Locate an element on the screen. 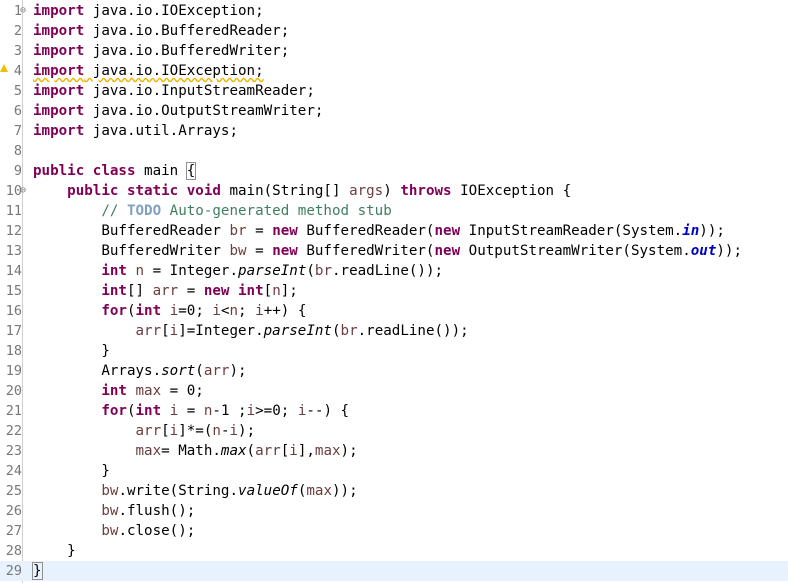 The image size is (788, 583). code-line: 6 import java.io.OutputStreamWriter; is located at coordinates (394, 111).